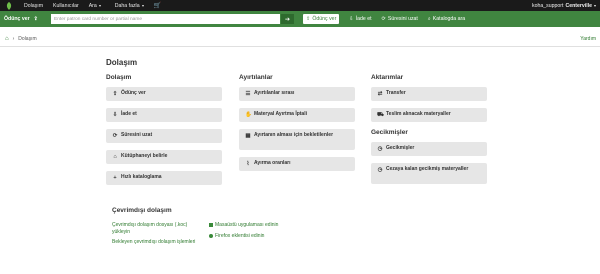  I want to click on list-icon: ☰, so click(248, 93).